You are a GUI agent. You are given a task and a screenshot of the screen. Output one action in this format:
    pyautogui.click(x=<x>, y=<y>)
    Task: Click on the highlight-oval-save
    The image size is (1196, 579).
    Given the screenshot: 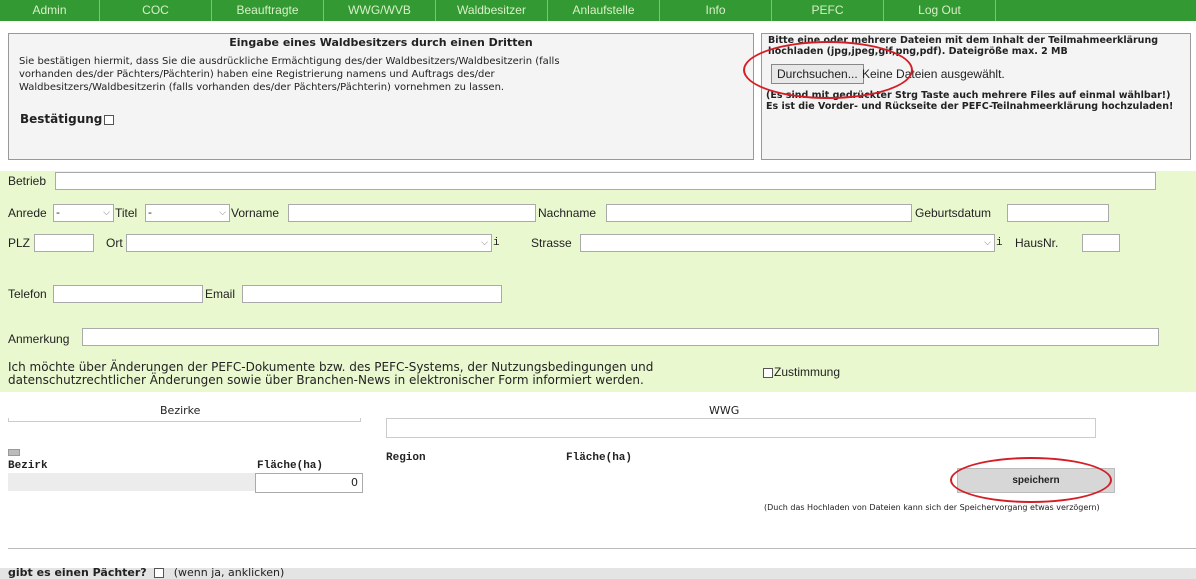 What is the action you would take?
    pyautogui.click(x=1031, y=480)
    